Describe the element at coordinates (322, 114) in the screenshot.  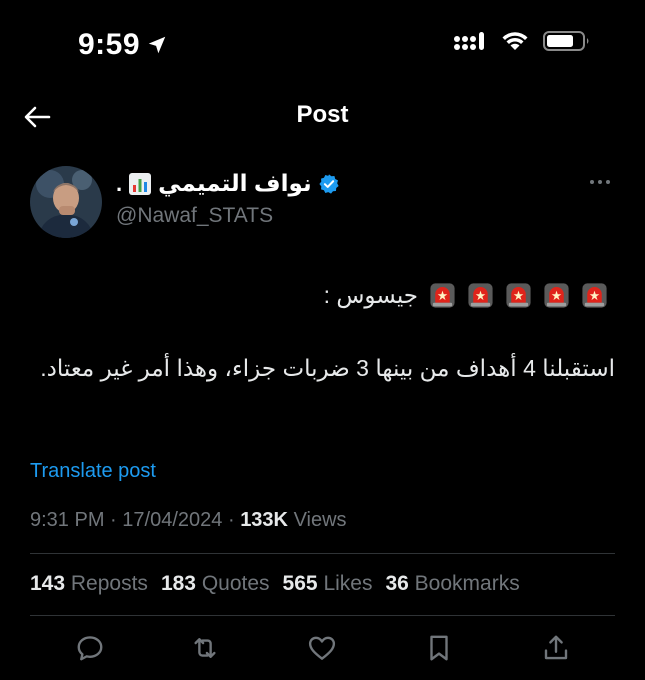
I see `page-title: Post` at that location.